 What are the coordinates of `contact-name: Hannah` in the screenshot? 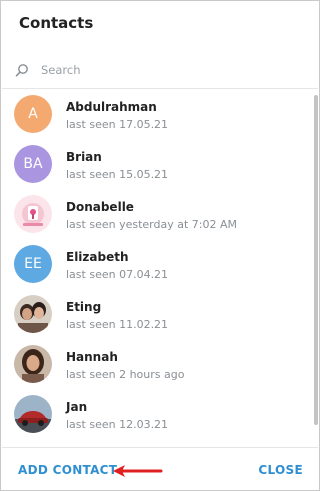 It's located at (92, 357).